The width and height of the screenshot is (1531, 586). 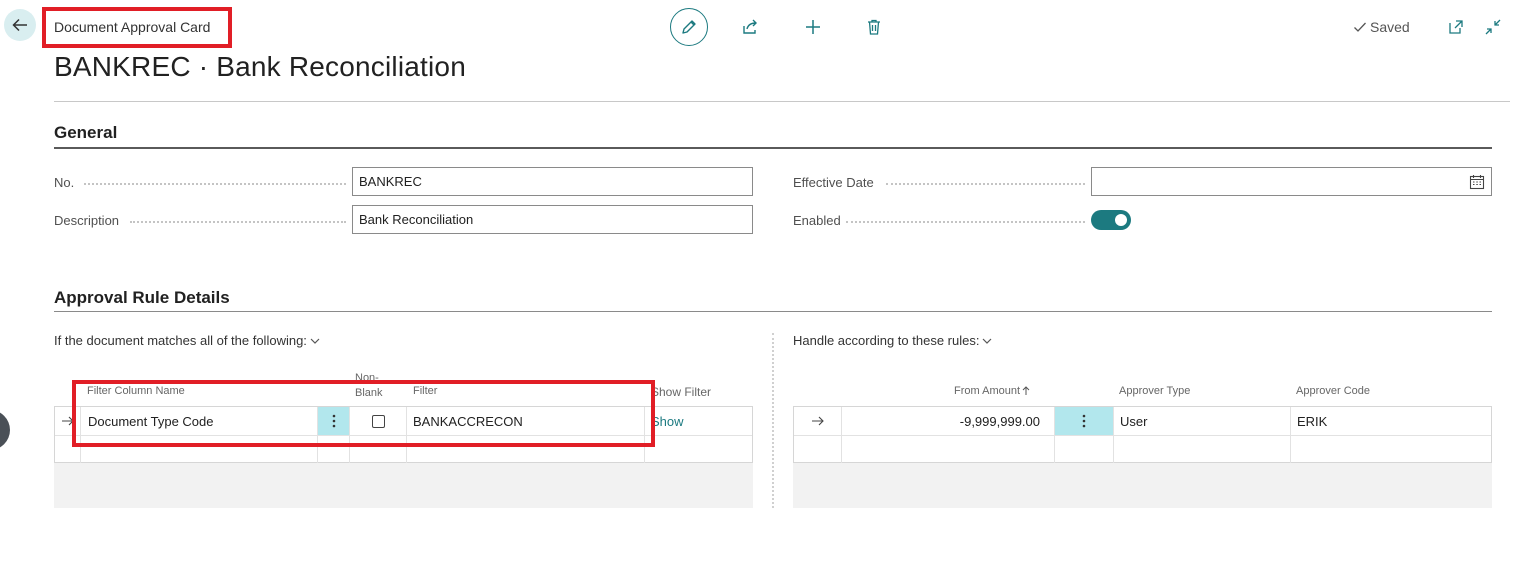 What do you see at coordinates (681, 392) in the screenshot?
I see `column-header-show-filter: Show Filter` at bounding box center [681, 392].